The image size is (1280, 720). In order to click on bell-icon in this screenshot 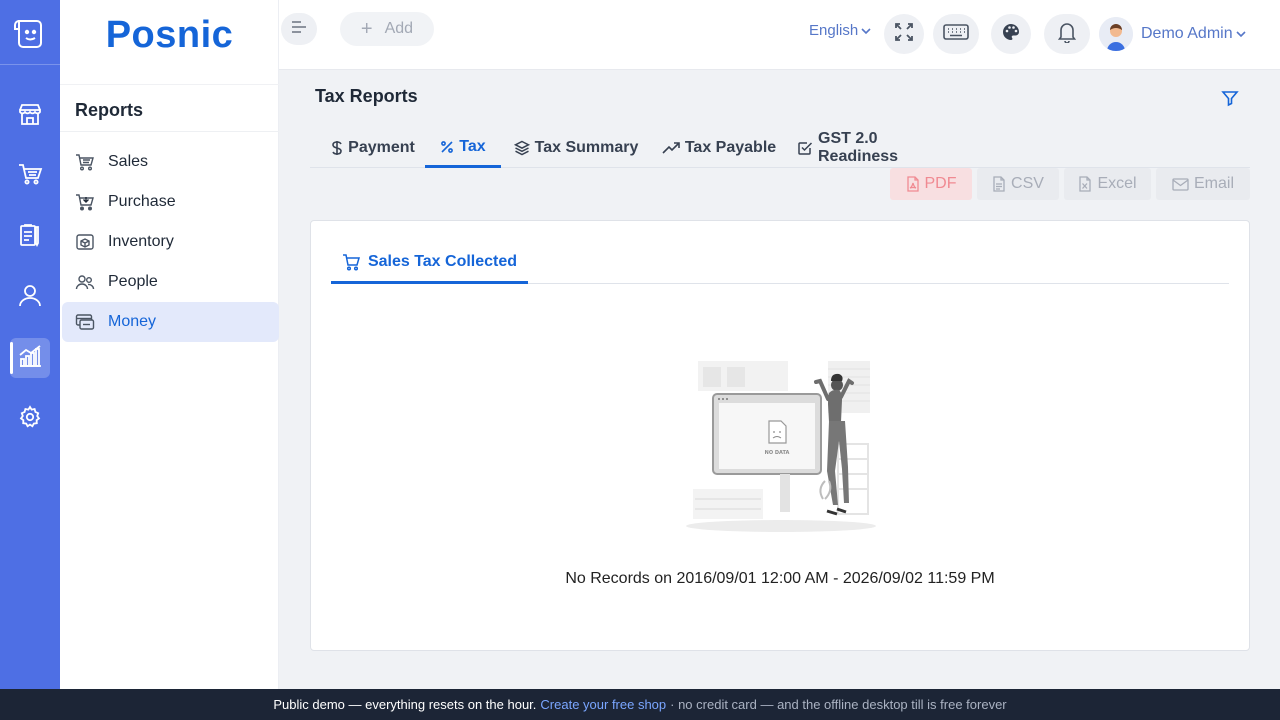, I will do `click(1067, 34)`.